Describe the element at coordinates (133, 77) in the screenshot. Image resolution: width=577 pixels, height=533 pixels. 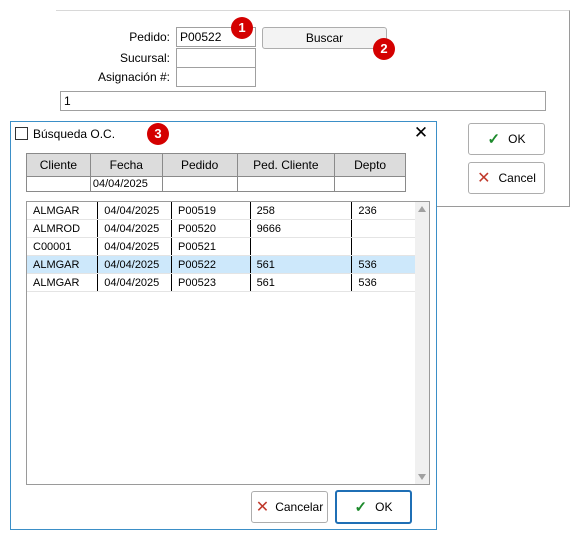
I see `asignacion-label: Asignación #:` at that location.